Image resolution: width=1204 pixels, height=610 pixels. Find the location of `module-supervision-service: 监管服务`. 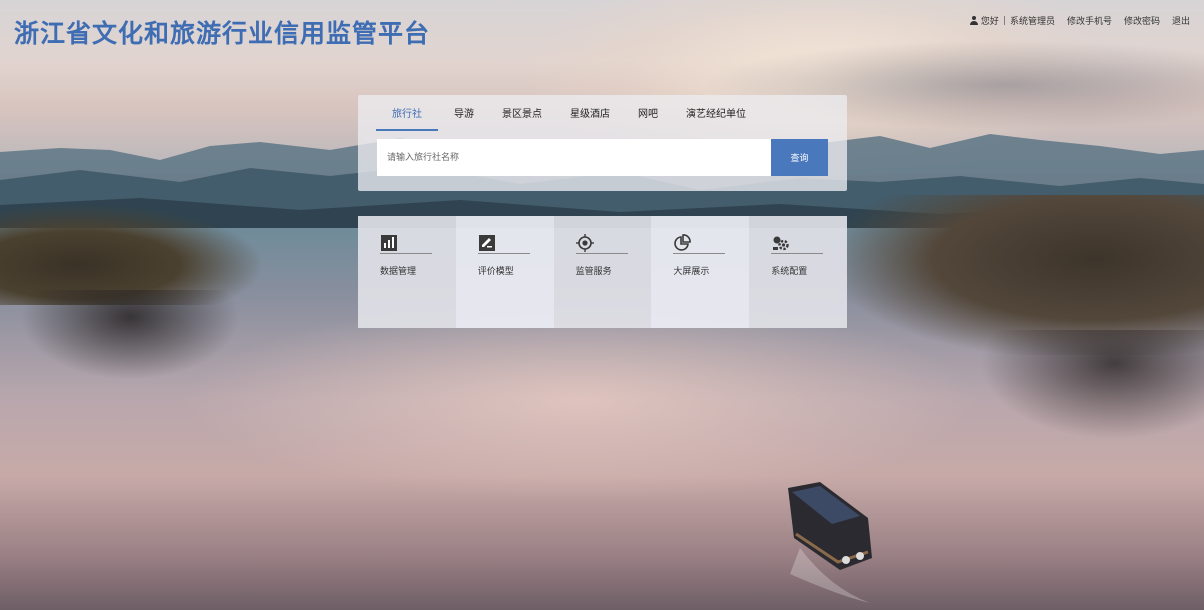

module-supervision-service: 监管服务 is located at coordinates (602, 272).